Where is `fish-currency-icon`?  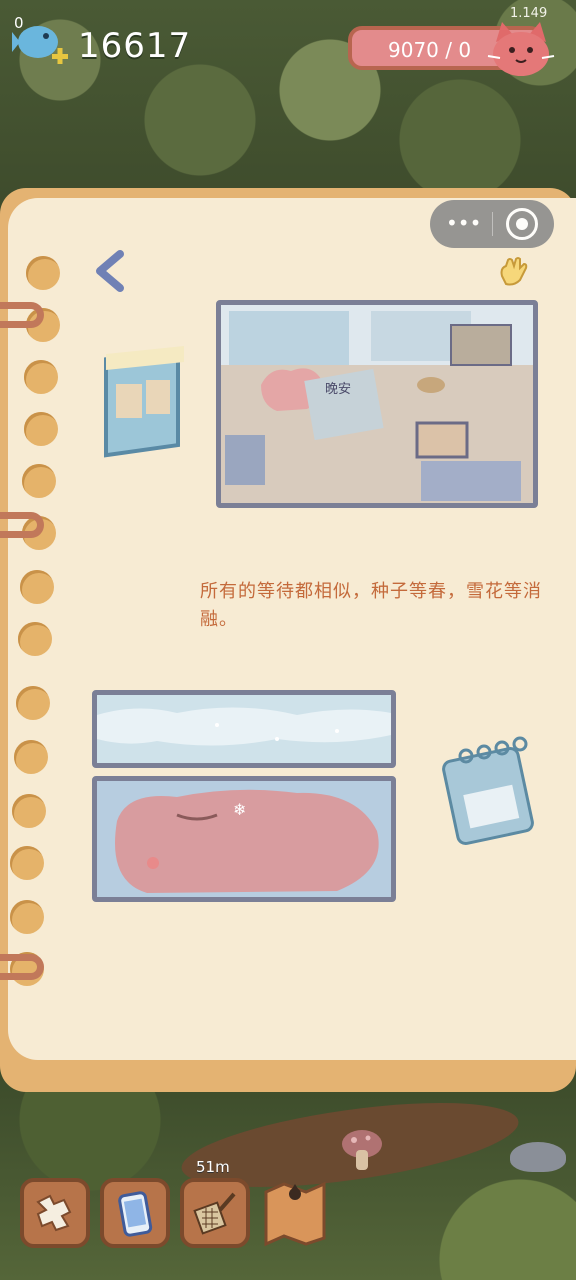
fish-currency-icon is located at coordinates (41, 44).